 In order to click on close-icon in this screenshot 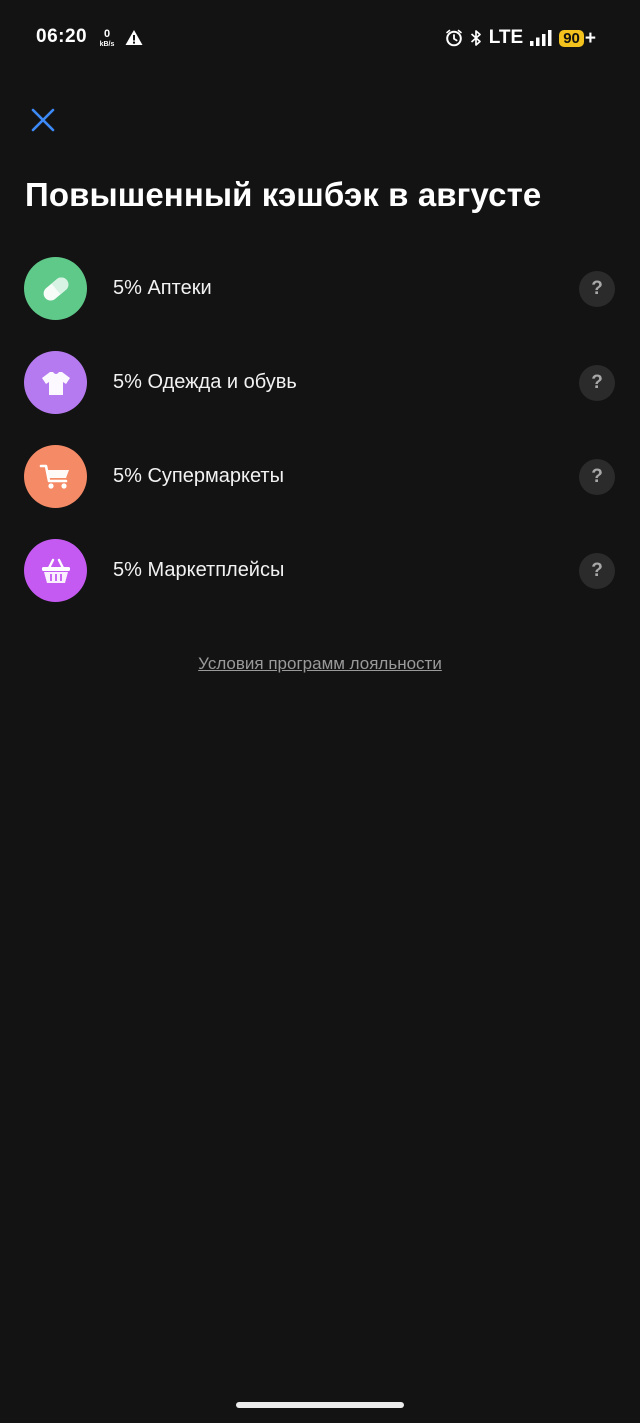, I will do `click(43, 120)`.